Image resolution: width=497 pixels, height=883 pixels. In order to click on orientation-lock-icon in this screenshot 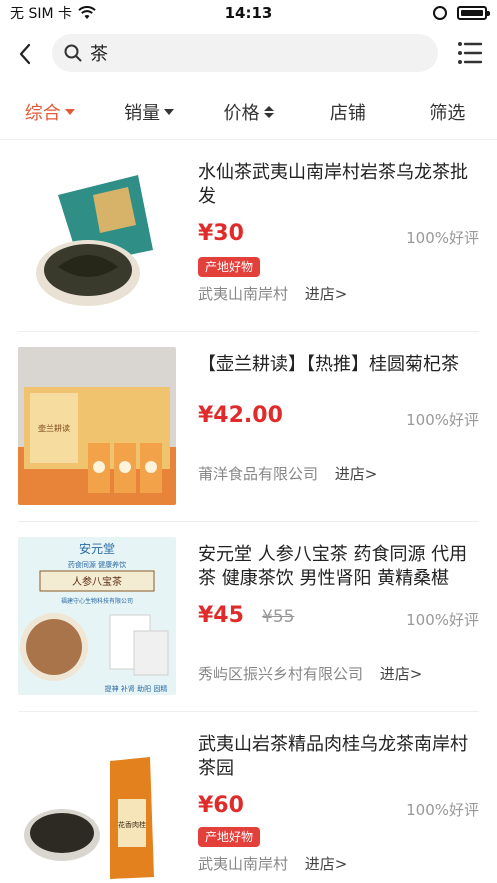, I will do `click(440, 13)`.